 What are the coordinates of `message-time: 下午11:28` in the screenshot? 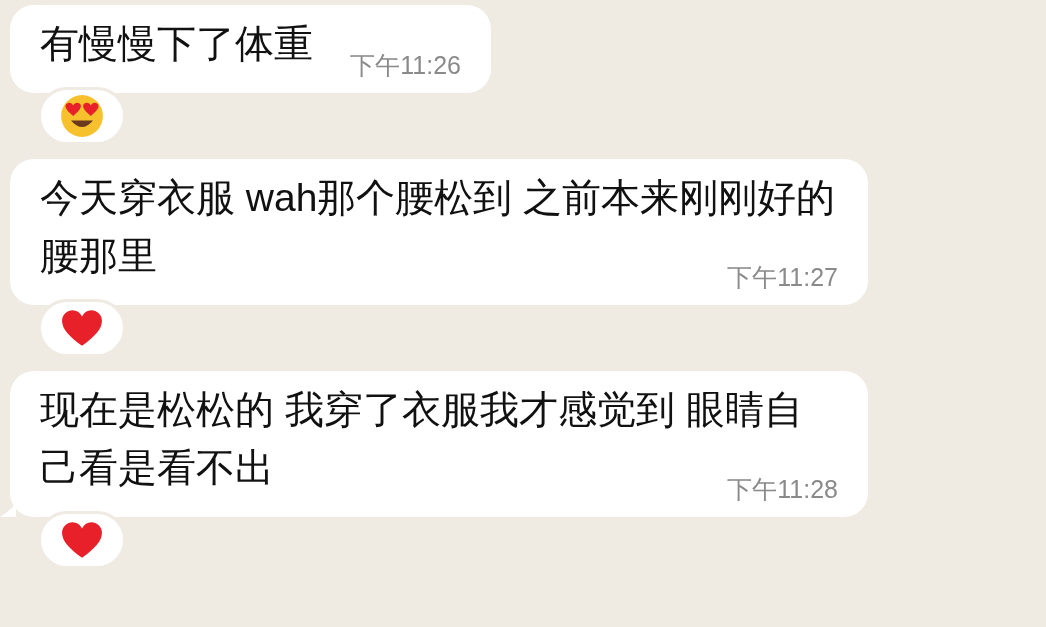 It's located at (782, 489).